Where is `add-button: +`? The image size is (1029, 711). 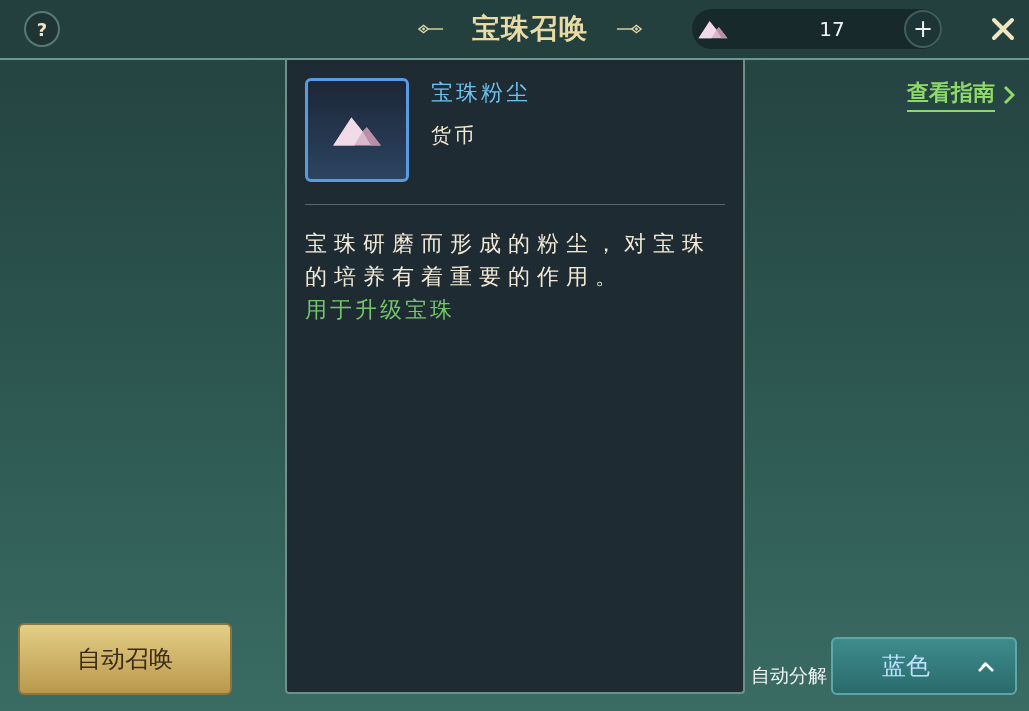
add-button: + is located at coordinates (923, 29).